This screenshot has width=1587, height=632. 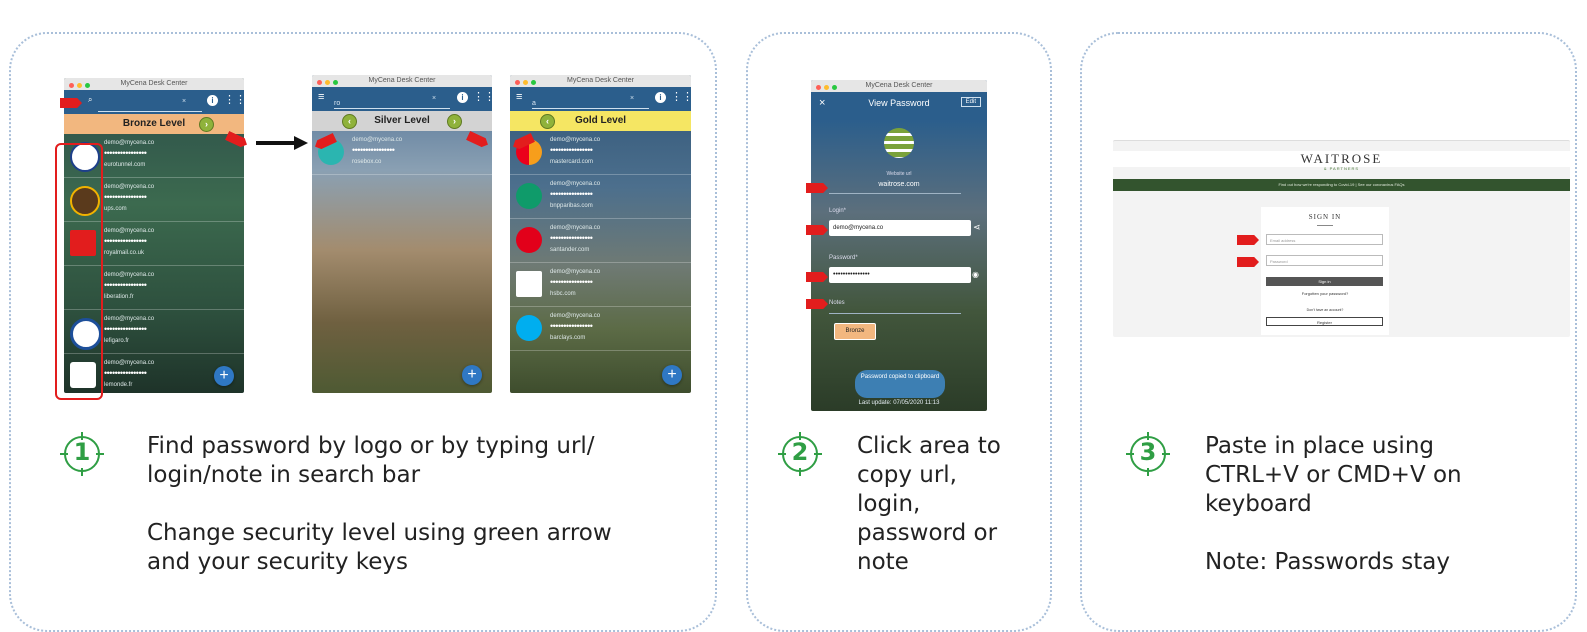 I want to click on website-value: waitrose.com, so click(x=899, y=184).